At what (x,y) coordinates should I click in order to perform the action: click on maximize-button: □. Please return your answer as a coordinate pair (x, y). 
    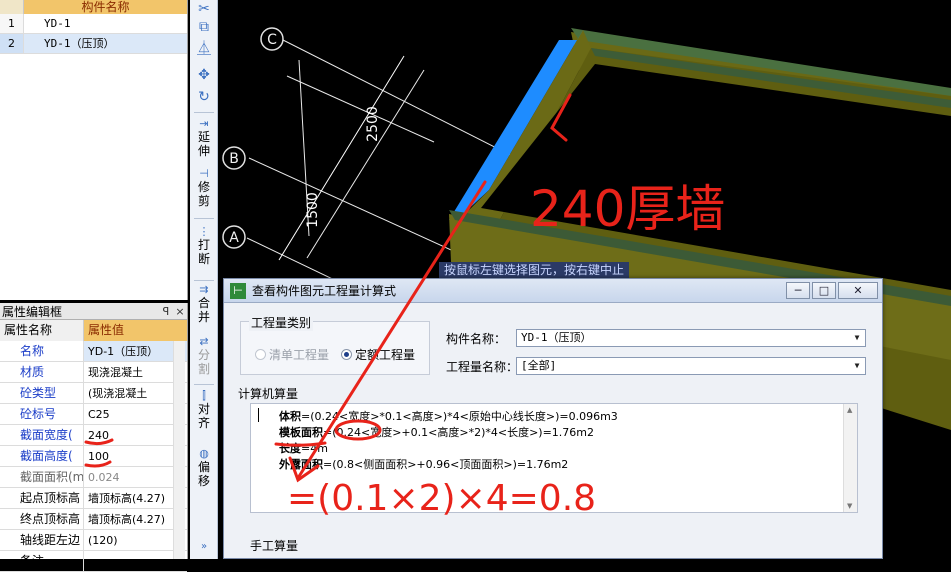
    Looking at the image, I should click on (824, 290).